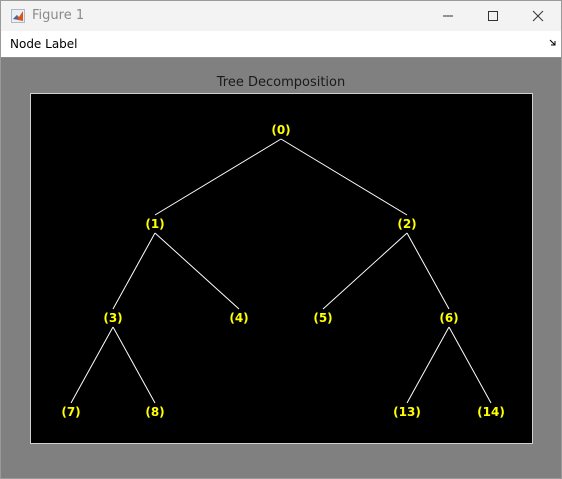  I want to click on tree-node-6: (6), so click(448, 318).